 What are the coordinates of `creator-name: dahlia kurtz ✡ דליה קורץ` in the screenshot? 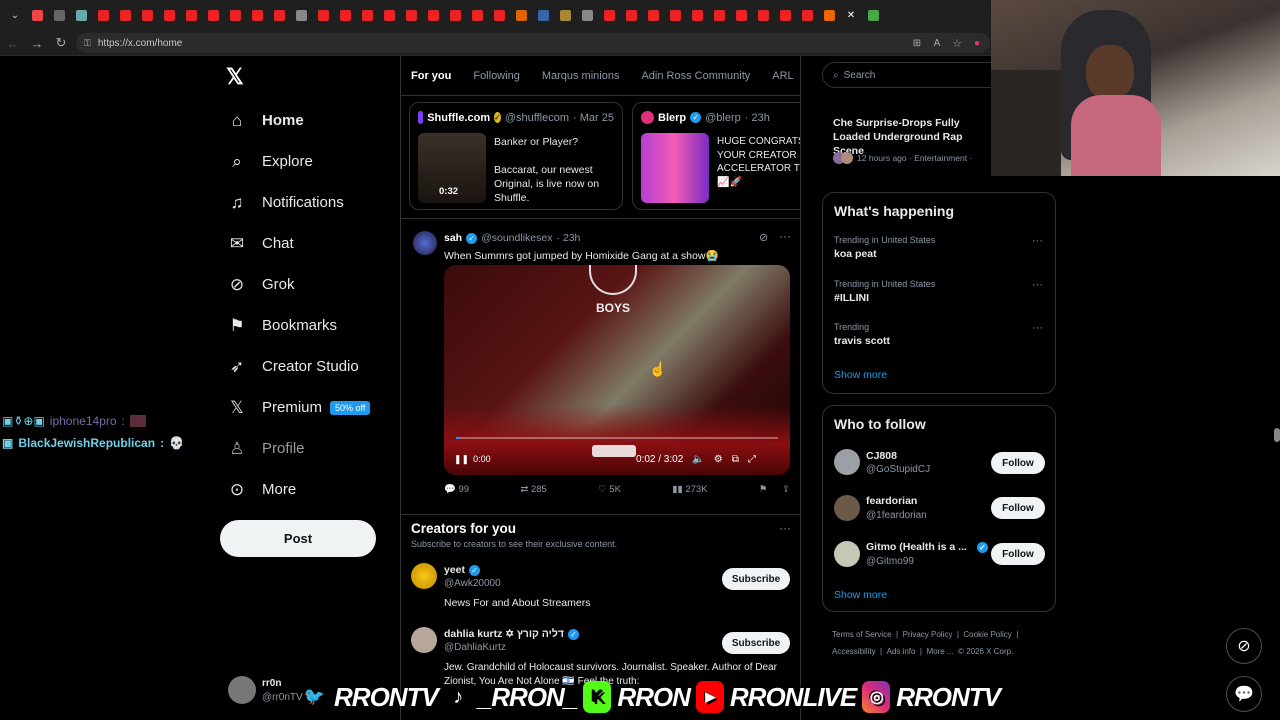 It's located at (504, 634).